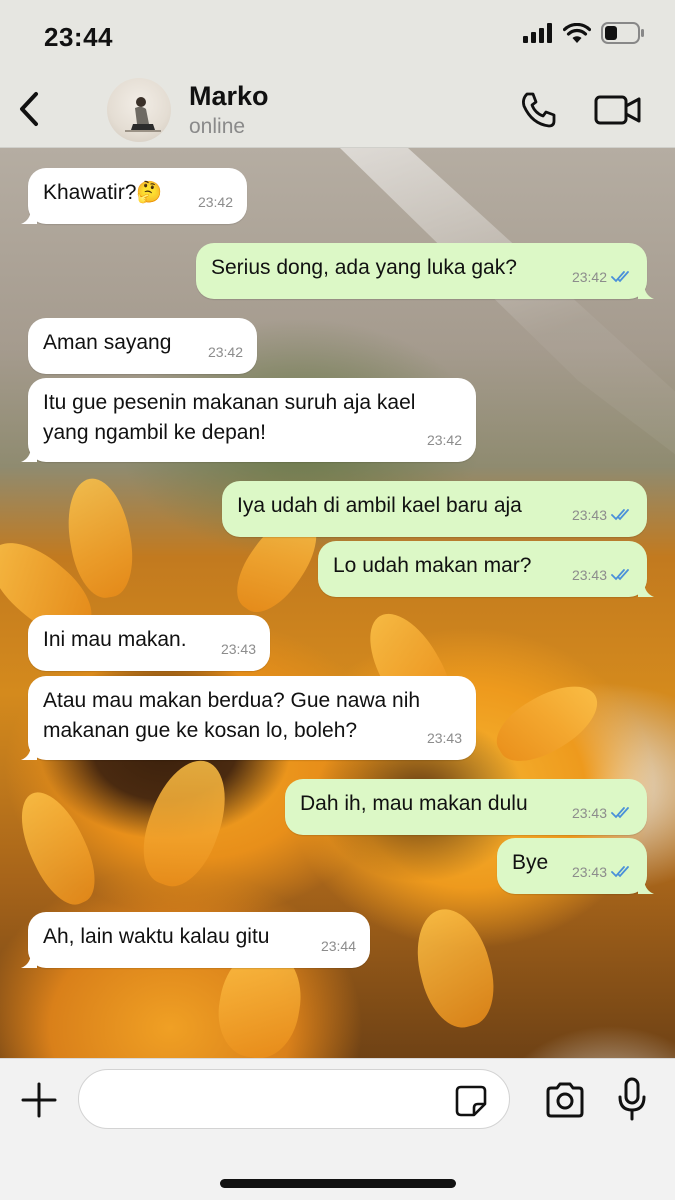 Image resolution: width=675 pixels, height=1200 pixels. I want to click on avatar-person-icon, so click(143, 114).